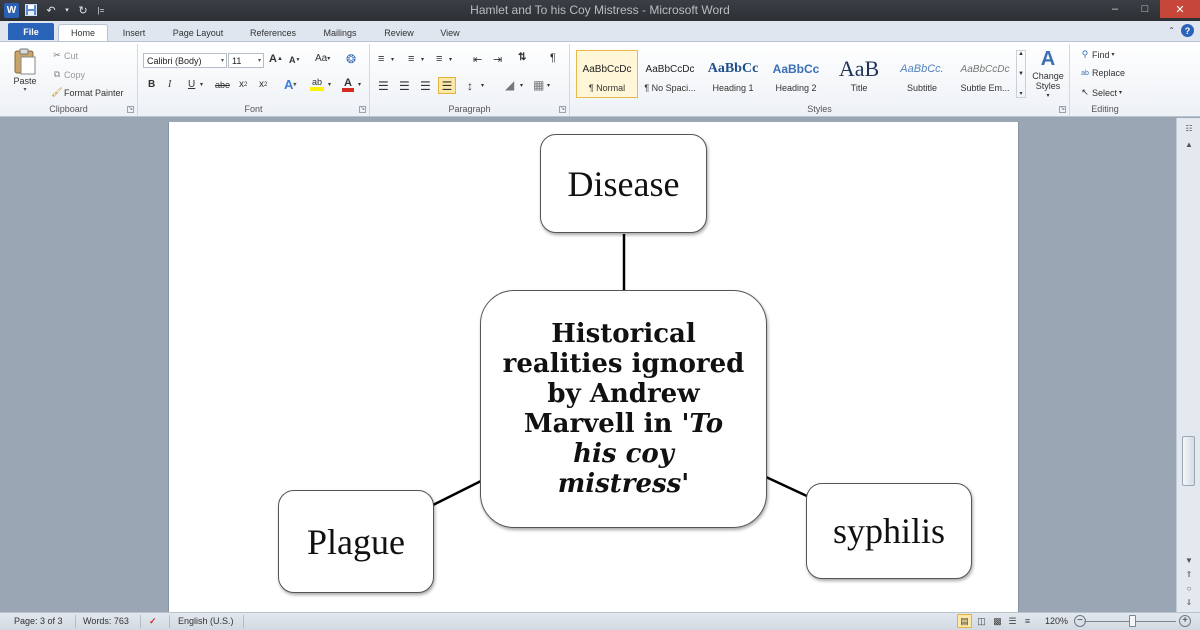 Image resolution: width=1200 pixels, height=630 pixels. Describe the element at coordinates (1171, 30) in the screenshot. I see `minimize-ribbon-icon: ⌃` at that location.